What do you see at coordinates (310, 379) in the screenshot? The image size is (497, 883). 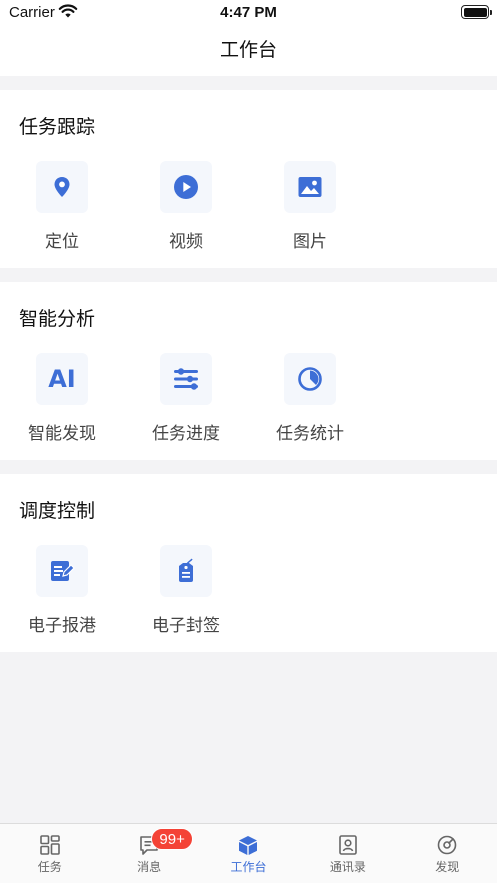 I see `pie-chart-icon` at bounding box center [310, 379].